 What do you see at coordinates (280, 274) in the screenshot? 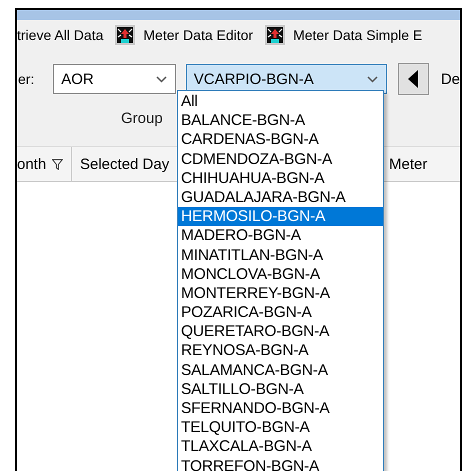
I see `dropdown-item: MONCLOVA-BGN-A` at bounding box center [280, 274].